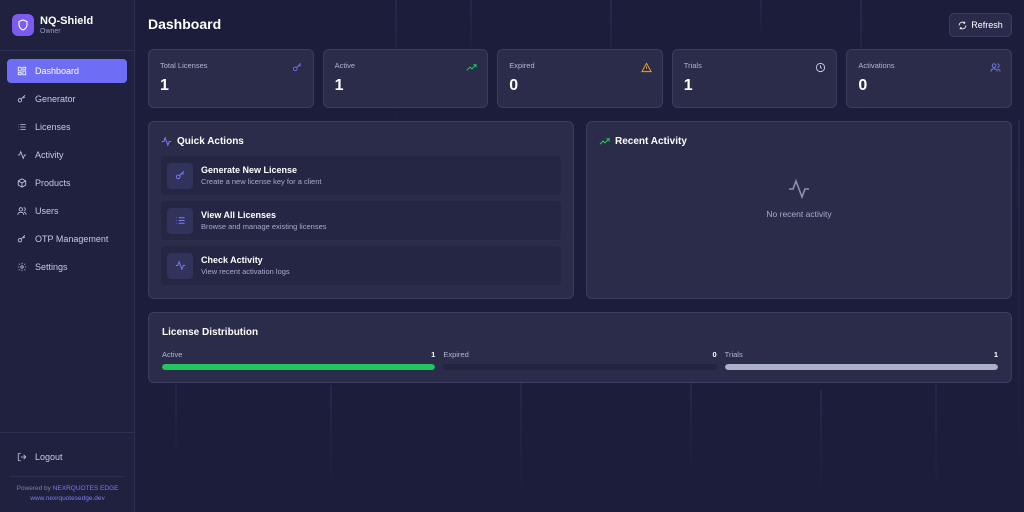 This screenshot has height=512, width=1024. Describe the element at coordinates (714, 354) in the screenshot. I see `distribution-count: 0` at that location.